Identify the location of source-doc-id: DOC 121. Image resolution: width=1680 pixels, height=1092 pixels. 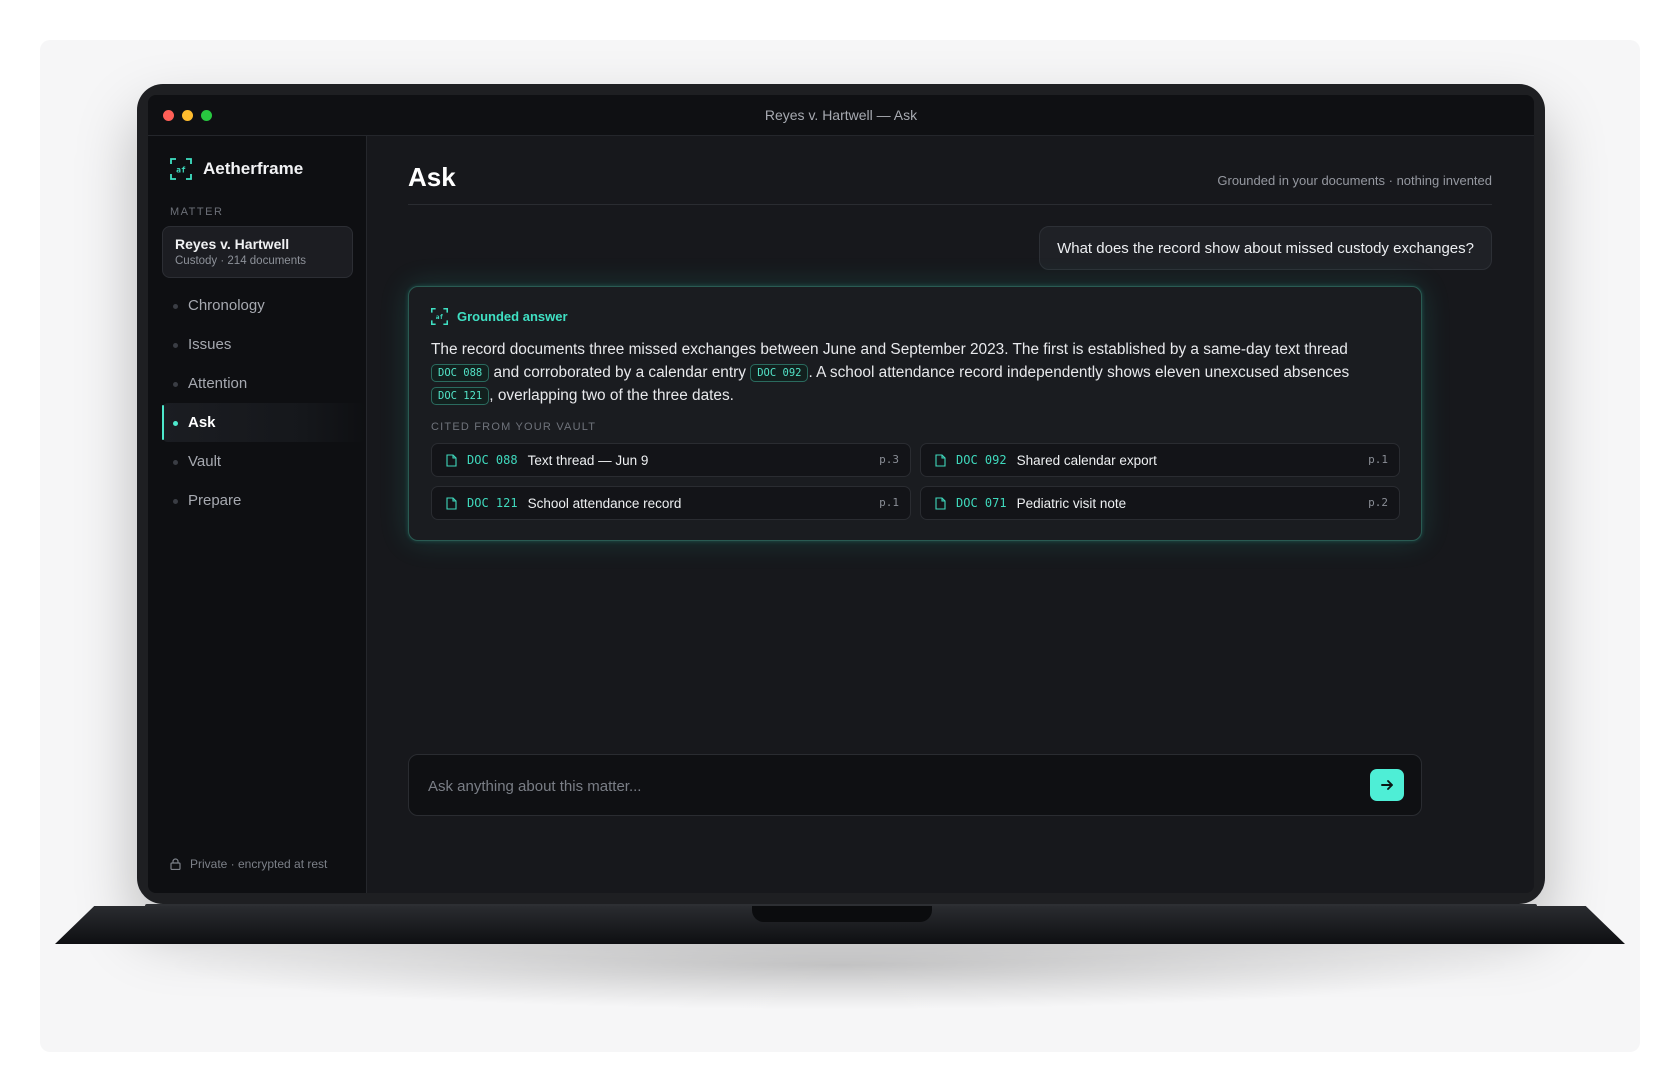
(492, 503).